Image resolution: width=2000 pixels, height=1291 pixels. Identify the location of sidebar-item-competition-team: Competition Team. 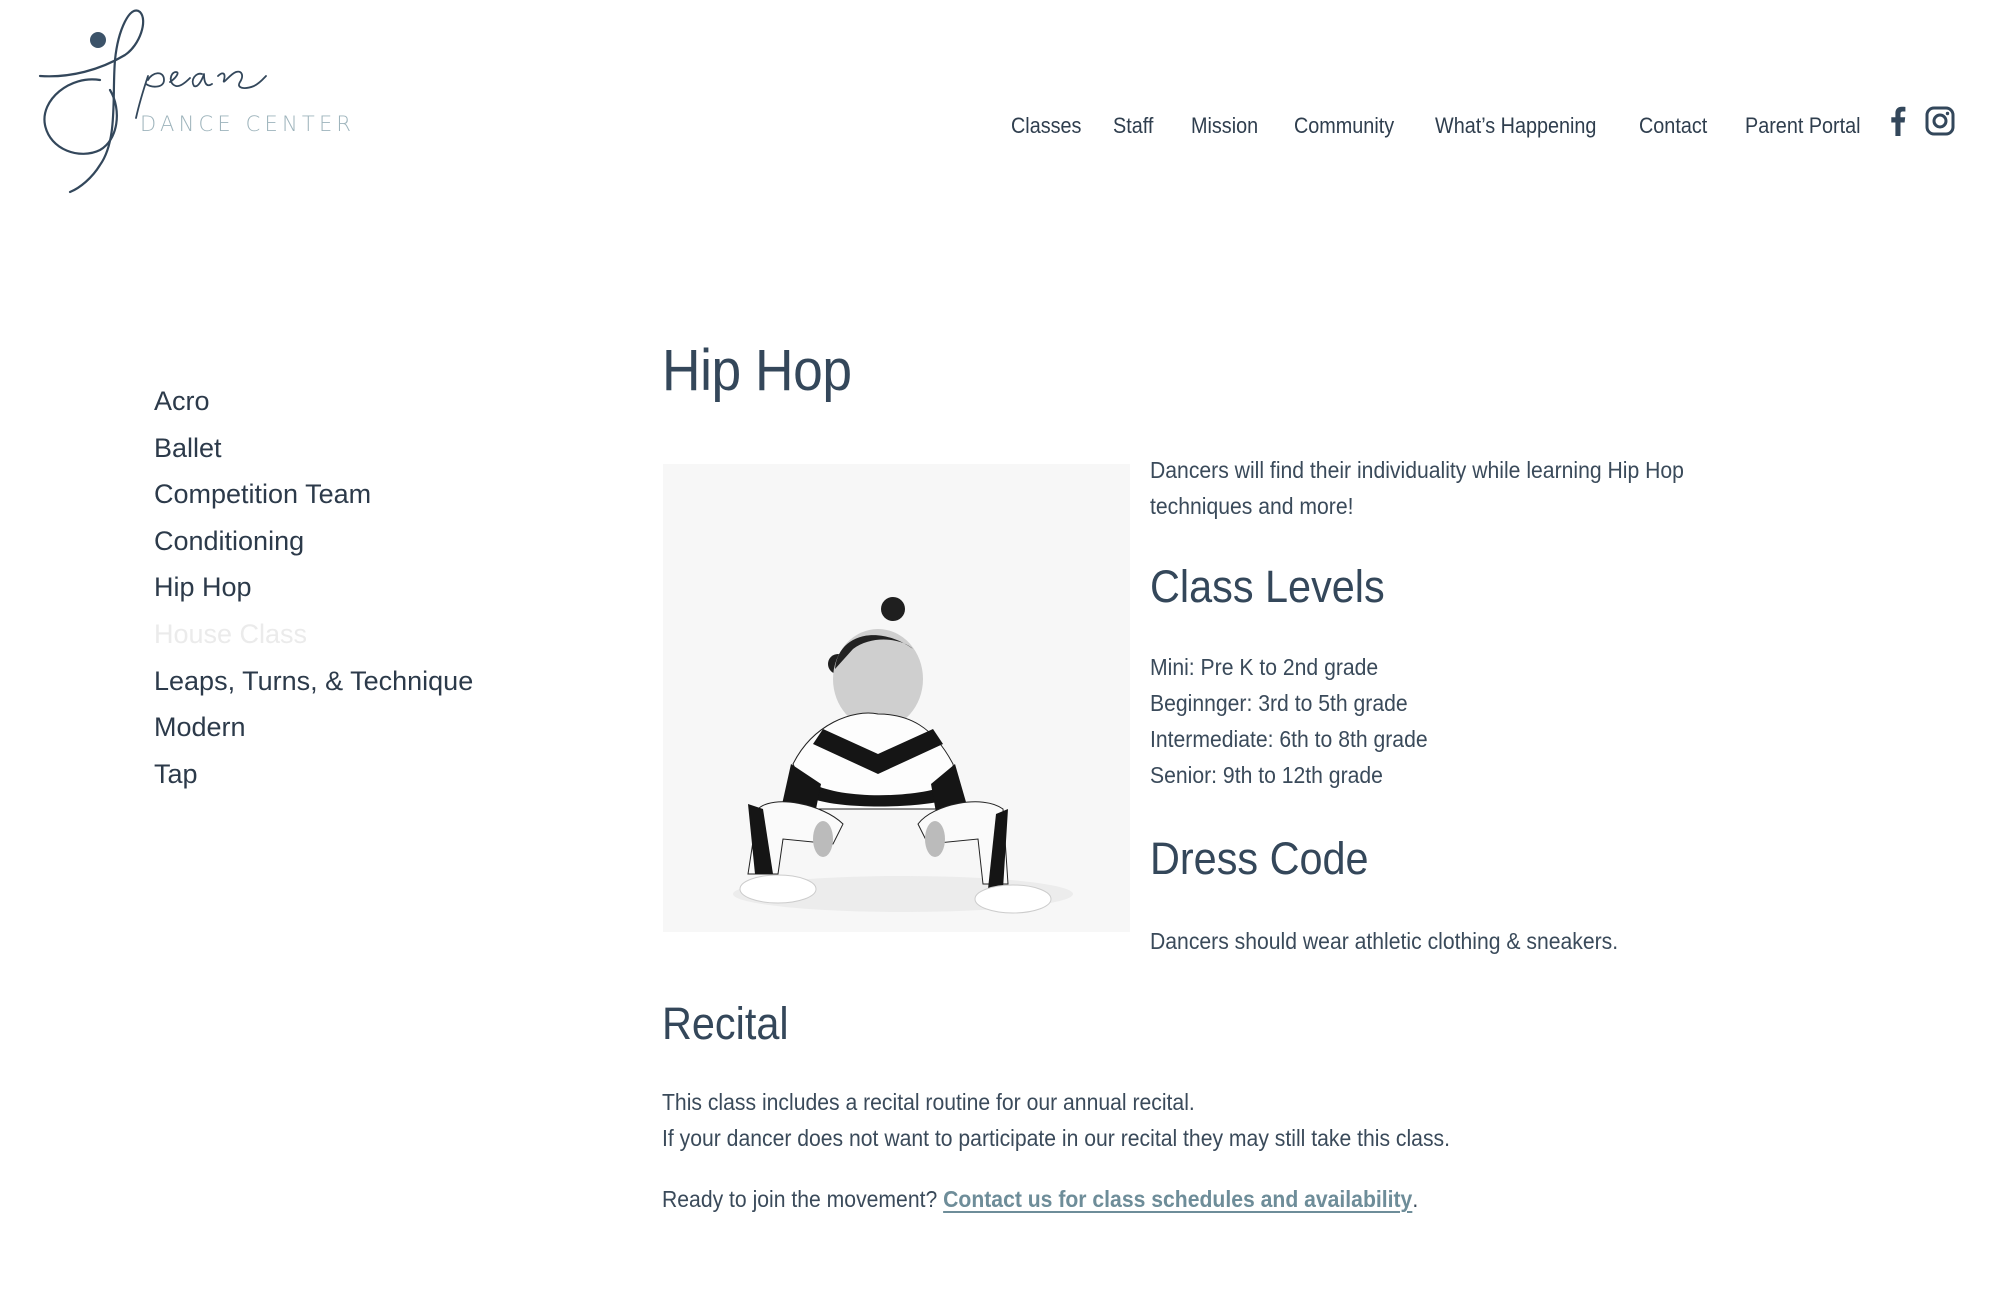
(313, 494).